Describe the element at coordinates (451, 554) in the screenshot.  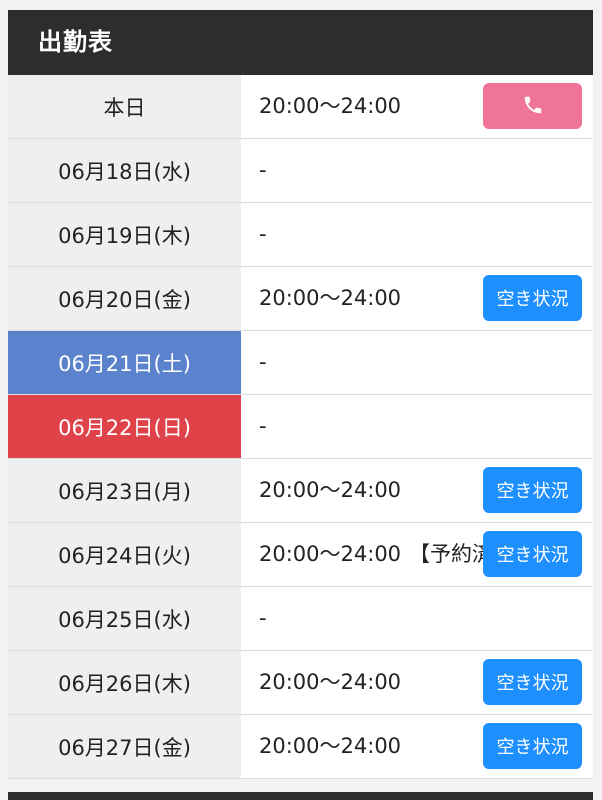
I see `reservation-note: 【予約済` at that location.